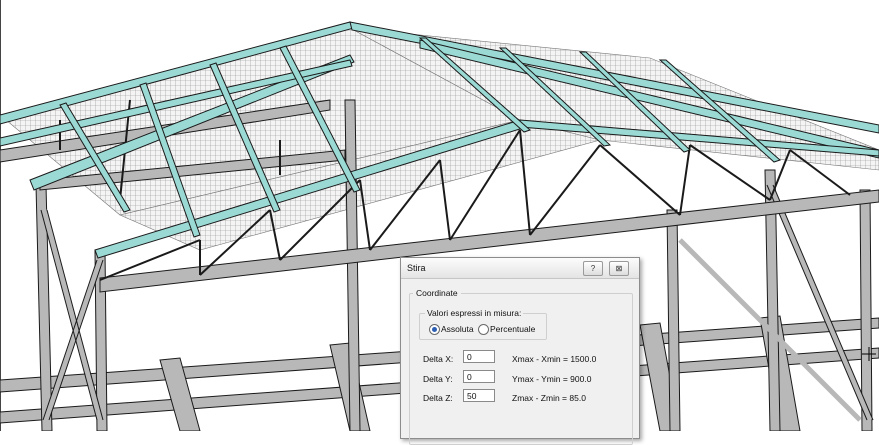 Image resolution: width=879 pixels, height=445 pixels. I want to click on radio-percent, so click(483, 329).